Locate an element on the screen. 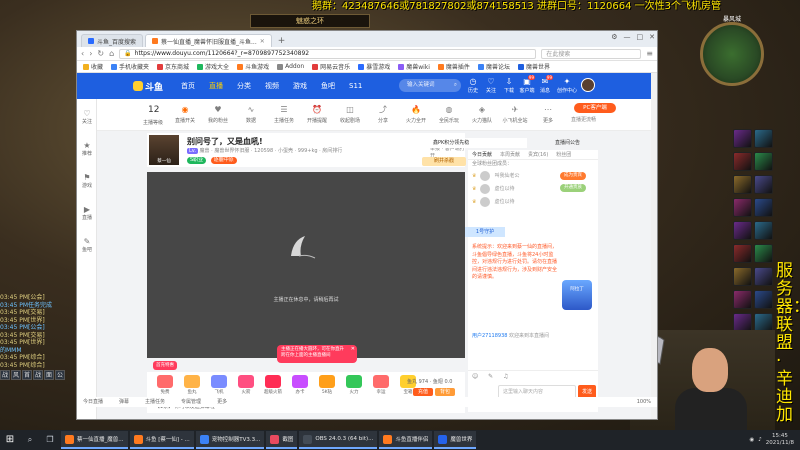 This screenshot has width=800, height=450. gift-item: 鱼丸 is located at coordinates (192, 386).